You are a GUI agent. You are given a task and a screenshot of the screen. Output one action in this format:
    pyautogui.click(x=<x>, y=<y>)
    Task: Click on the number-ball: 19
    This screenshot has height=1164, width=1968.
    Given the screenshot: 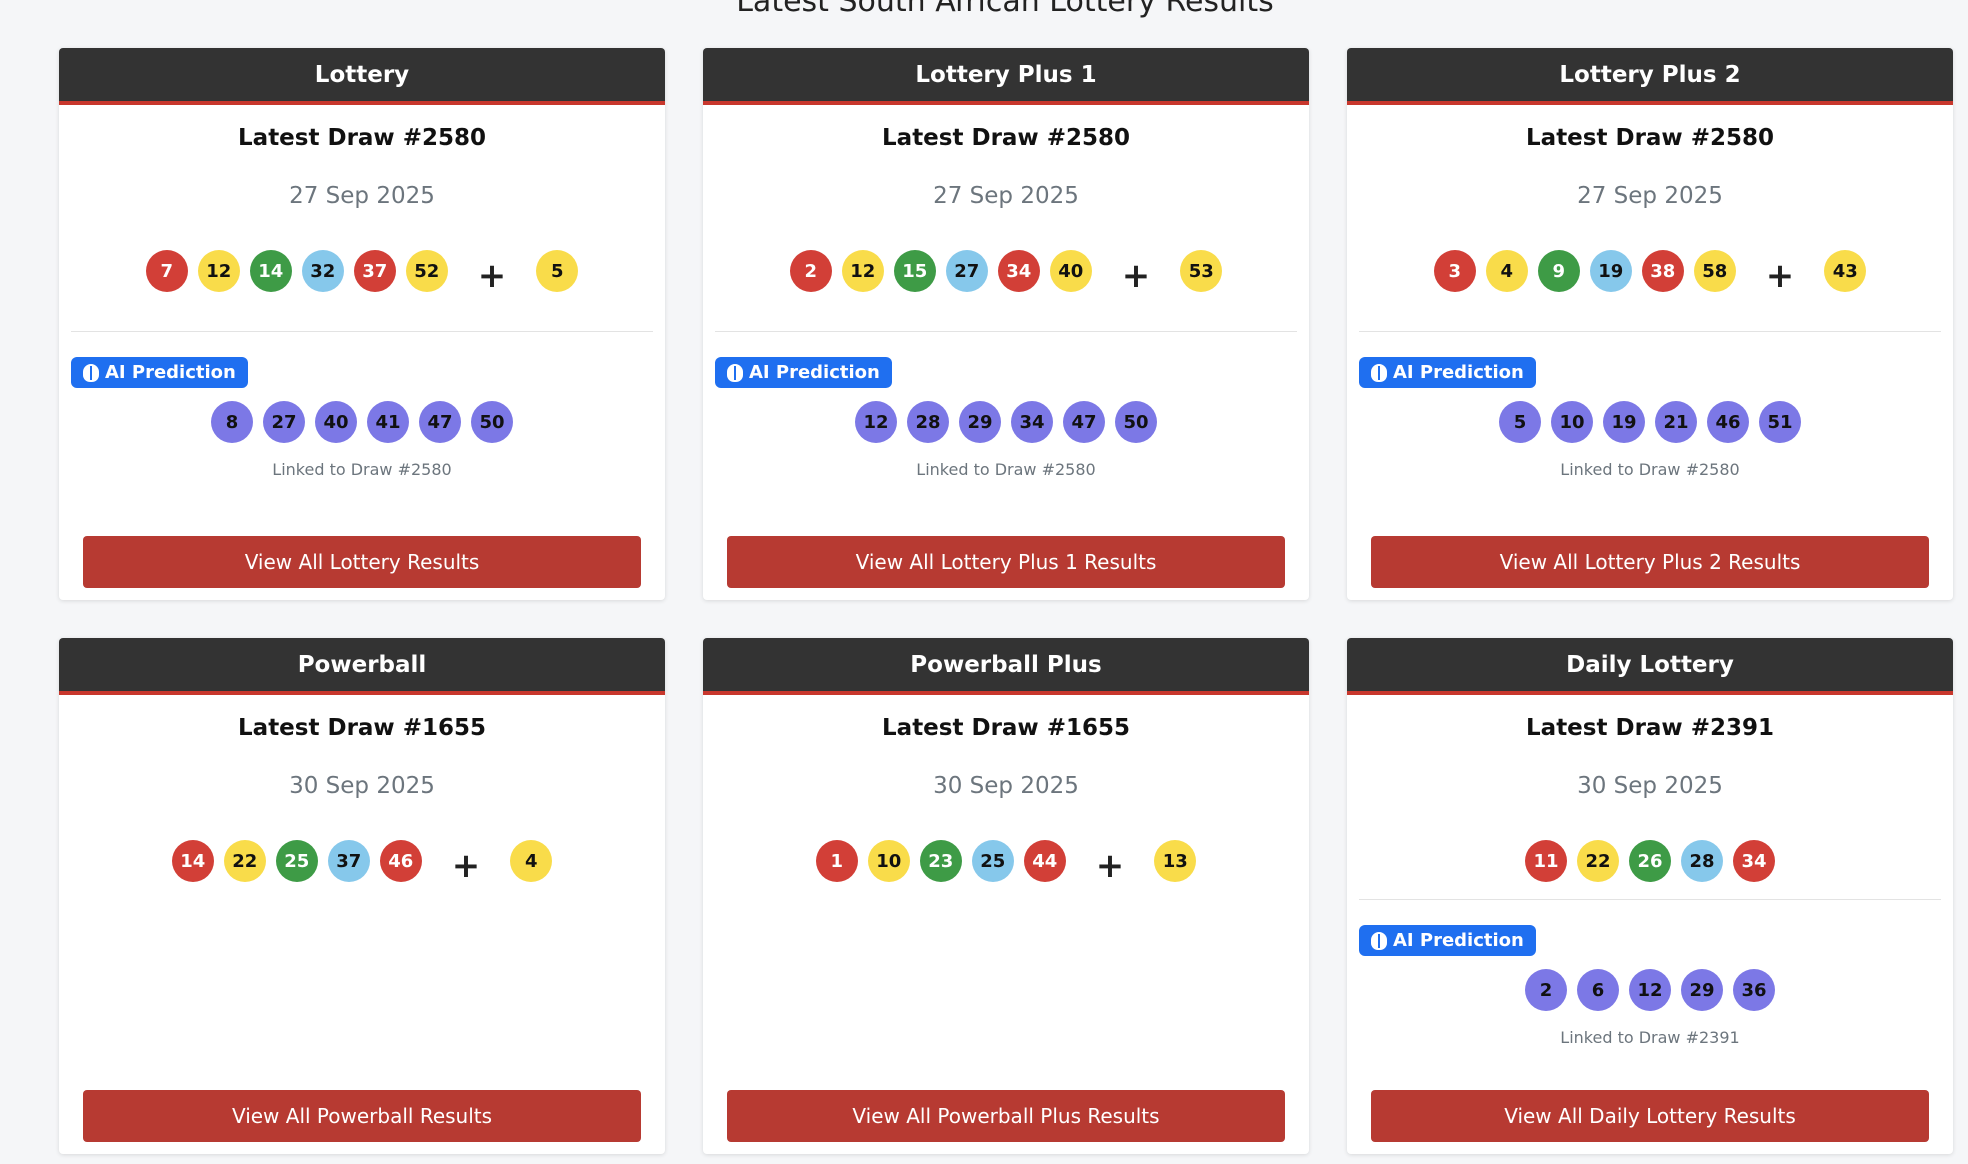 What is the action you would take?
    pyautogui.click(x=1610, y=271)
    